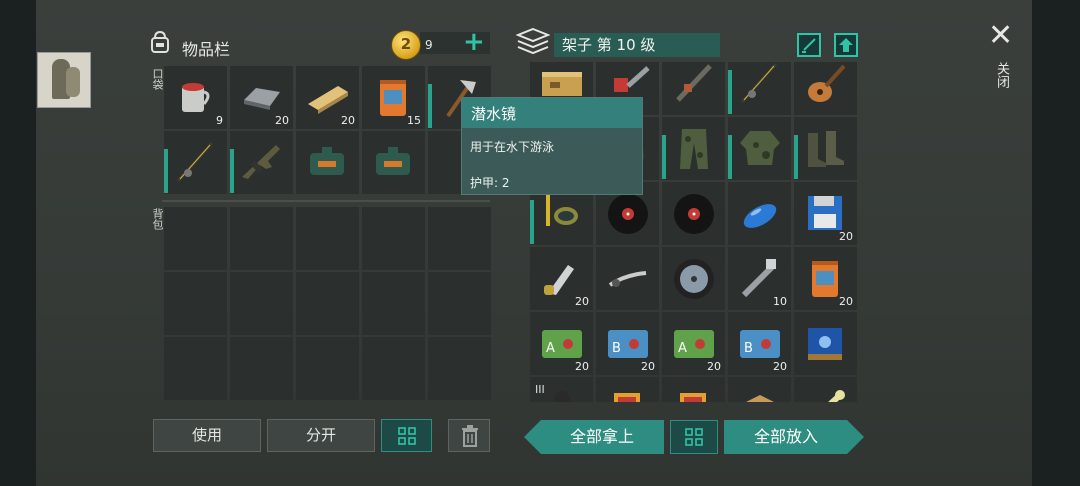 Image resolution: width=1080 pixels, height=486 pixels. What do you see at coordinates (1001, 75) in the screenshot?
I see `close-label: 关闭` at bounding box center [1001, 75].